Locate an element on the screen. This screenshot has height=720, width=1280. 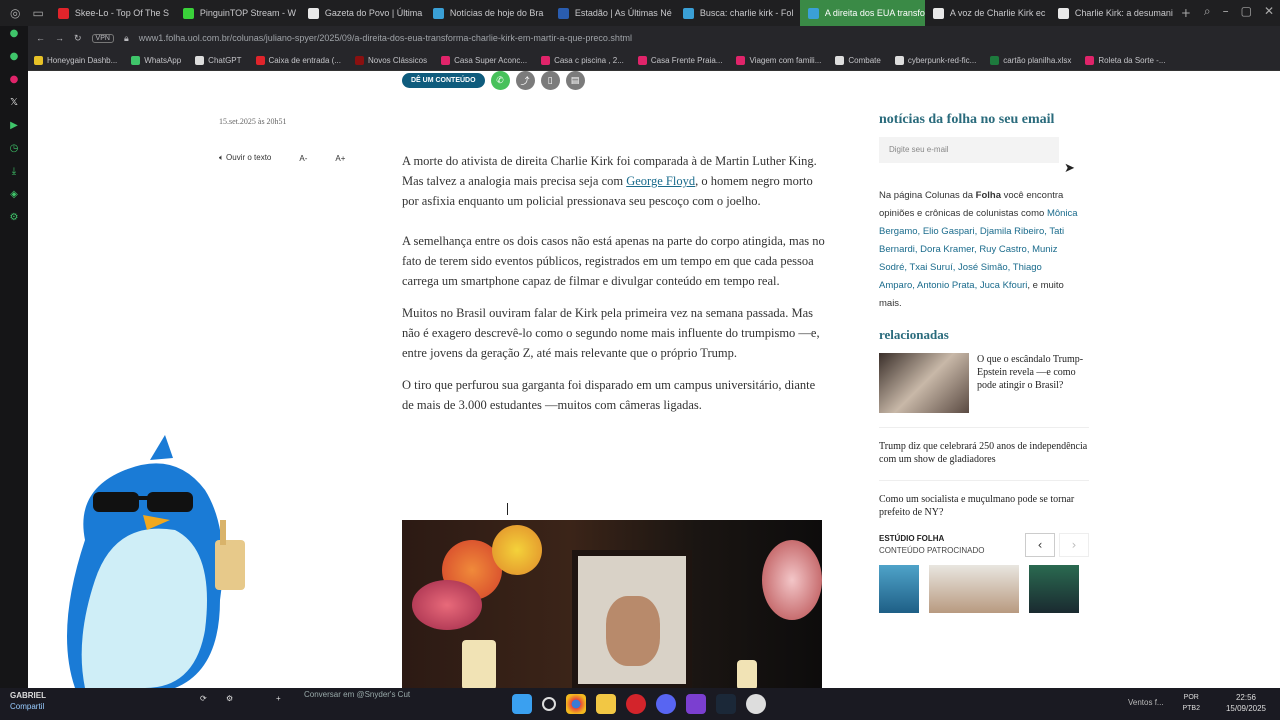
give-content-button: DÊ UM CONTEÚDO is located at coordinates (443, 80).